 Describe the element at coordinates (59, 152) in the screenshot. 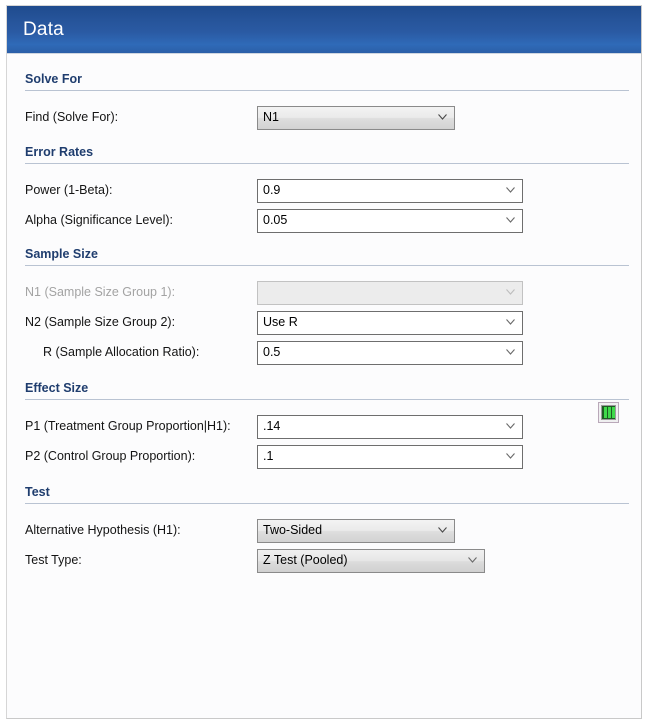

I see `section-title-error-rates: Error Rates` at that location.